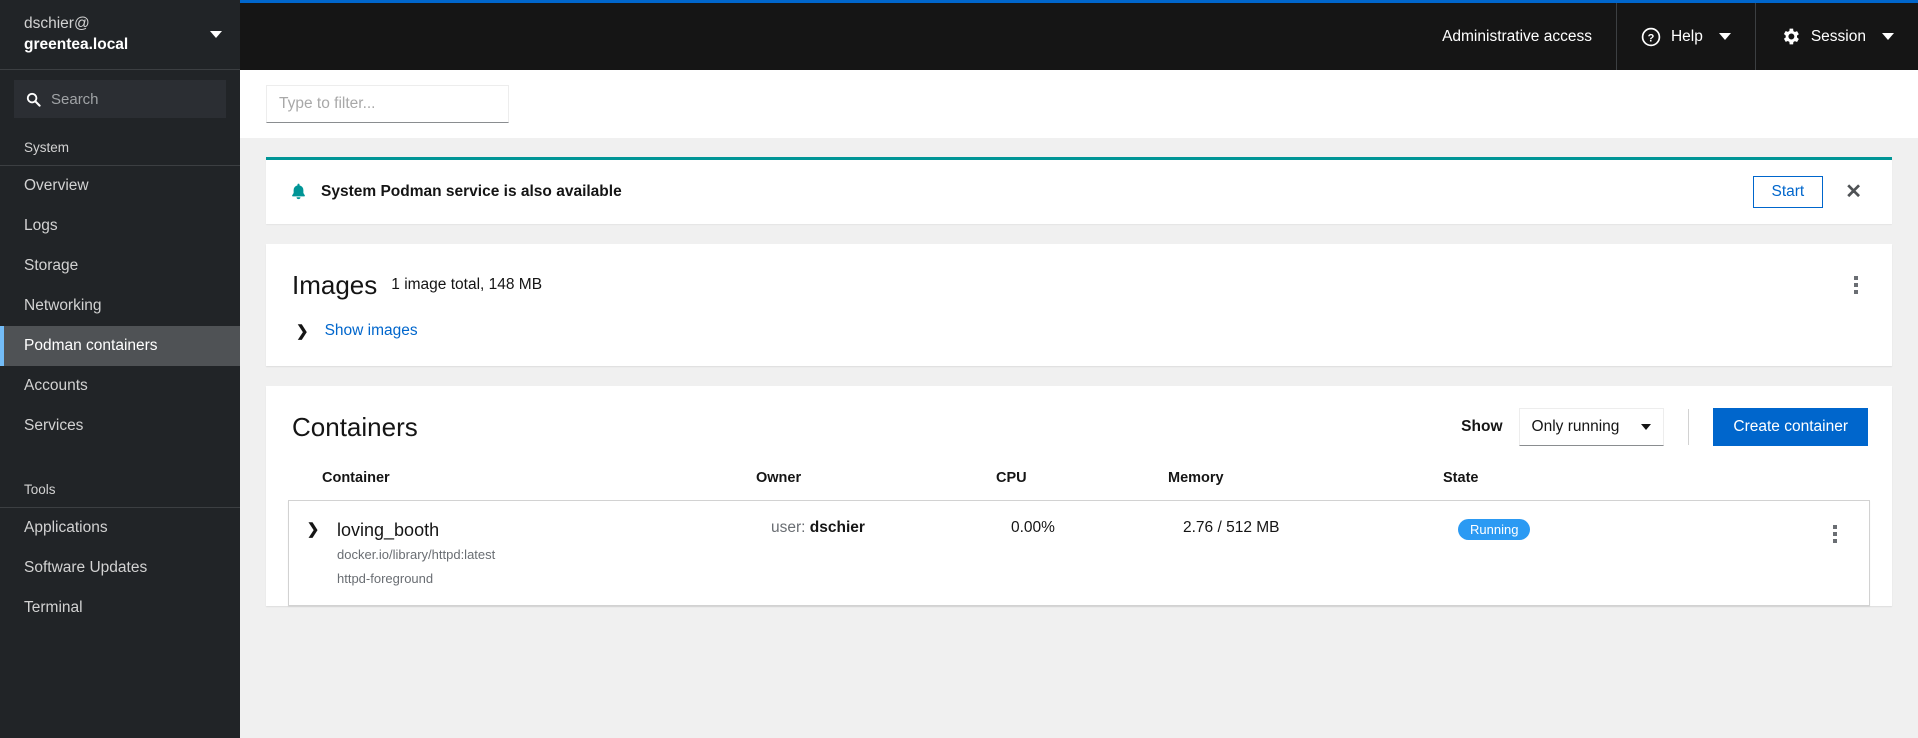  Describe the element at coordinates (1631, 528) in the screenshot. I see `cell-state: Running` at that location.